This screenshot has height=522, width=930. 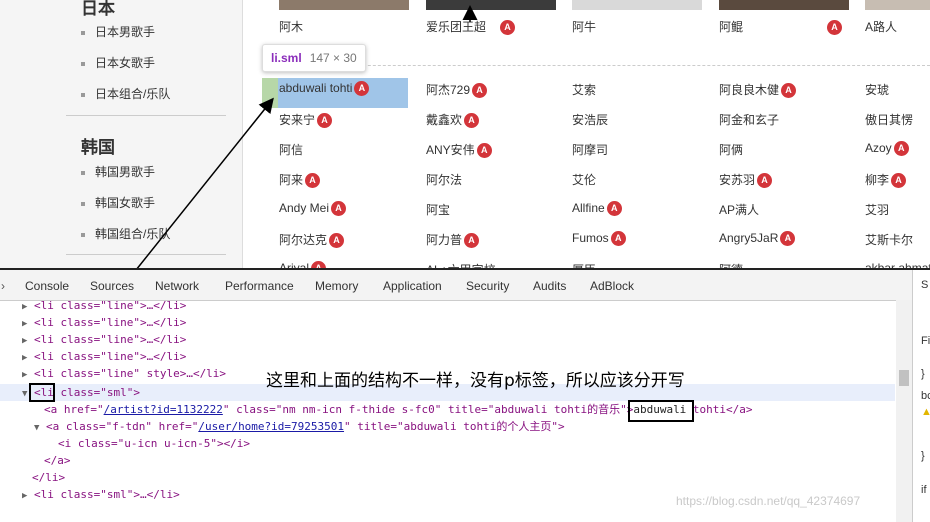 What do you see at coordinates (877, 89) in the screenshot?
I see `artist-name: 安琥` at bounding box center [877, 89].